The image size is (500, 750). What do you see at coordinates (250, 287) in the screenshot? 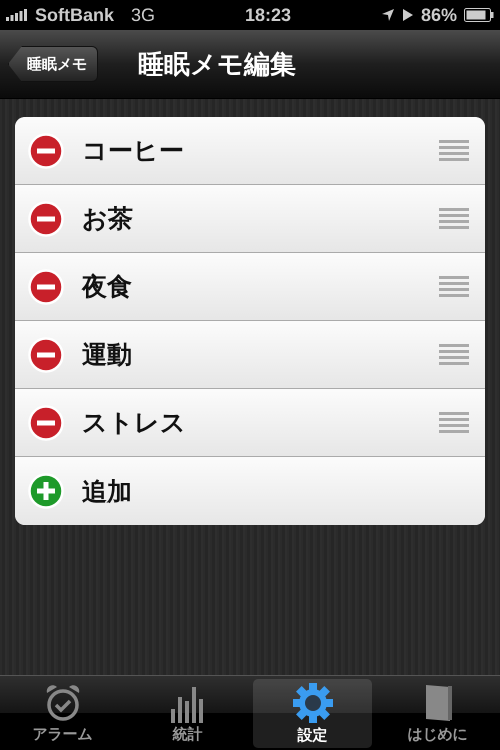
I see `list-row: 夜食` at bounding box center [250, 287].